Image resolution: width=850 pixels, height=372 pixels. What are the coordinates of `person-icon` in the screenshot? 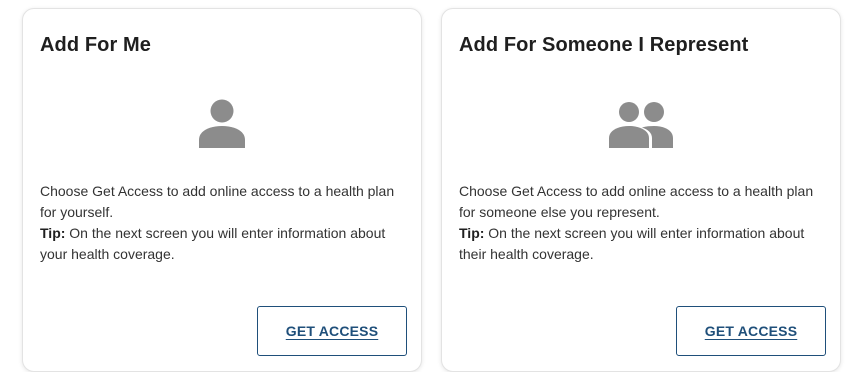 It's located at (222, 123).